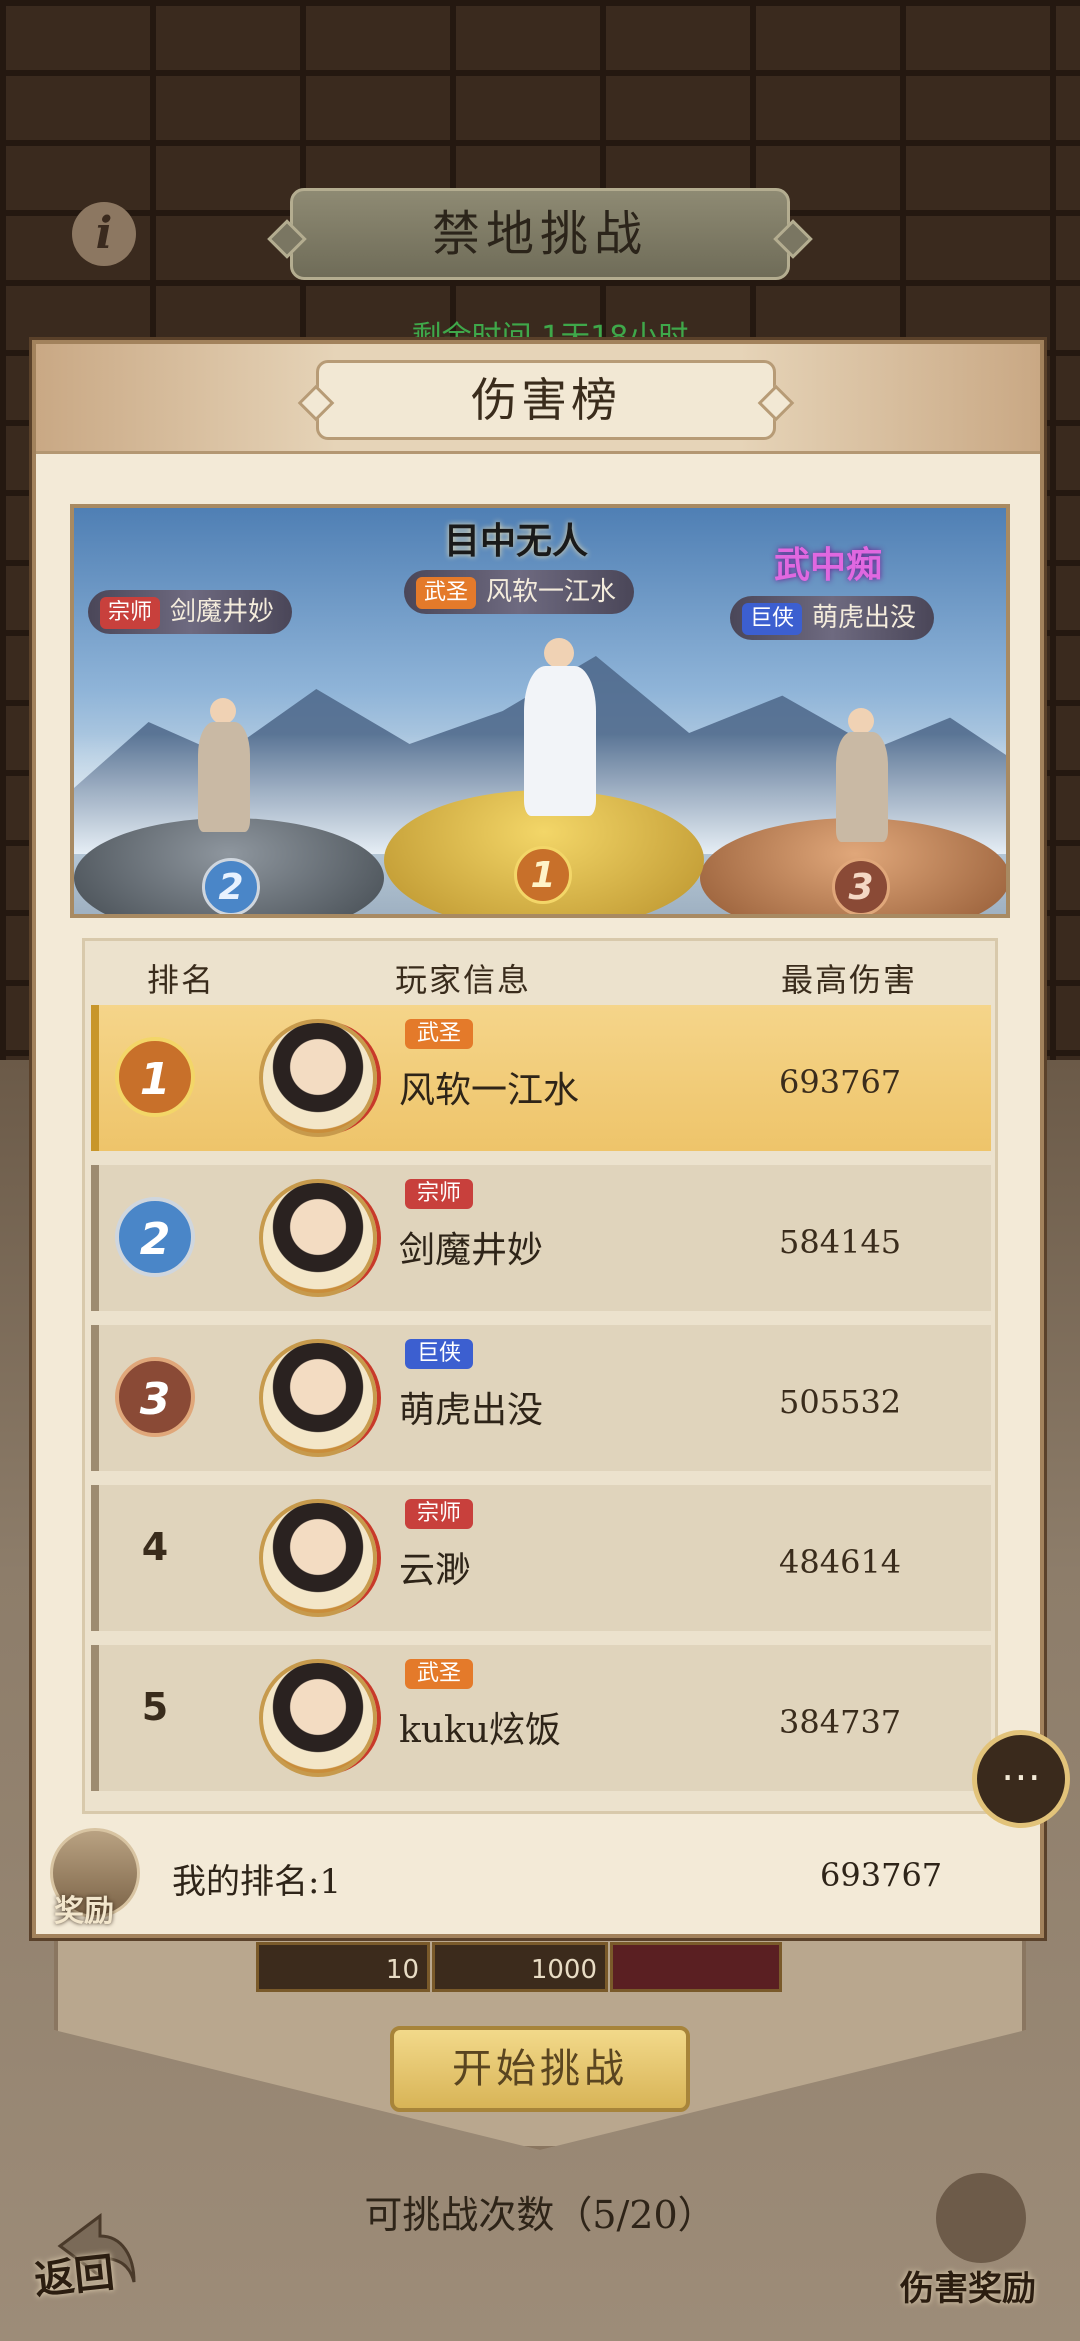 Image resolution: width=1080 pixels, height=2341 pixels. I want to click on podium-name-3: 萌虎出没, so click(864, 618).